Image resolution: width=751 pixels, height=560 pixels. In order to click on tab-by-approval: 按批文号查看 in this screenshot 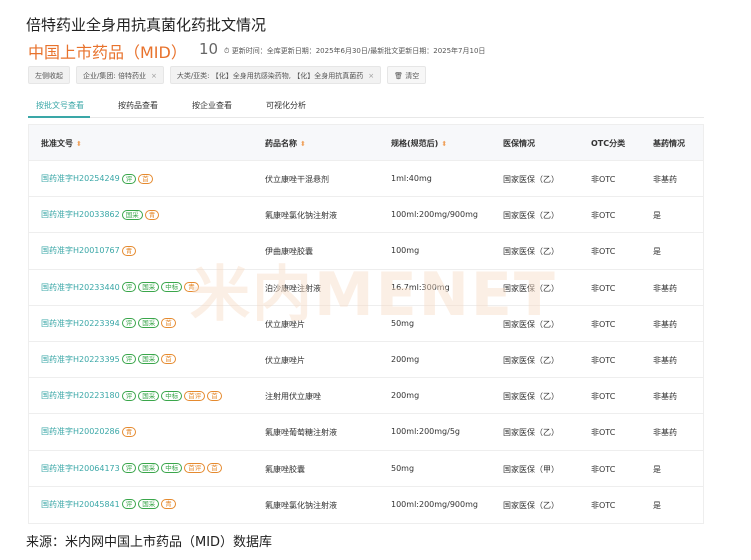, I will do `click(60, 105)`.